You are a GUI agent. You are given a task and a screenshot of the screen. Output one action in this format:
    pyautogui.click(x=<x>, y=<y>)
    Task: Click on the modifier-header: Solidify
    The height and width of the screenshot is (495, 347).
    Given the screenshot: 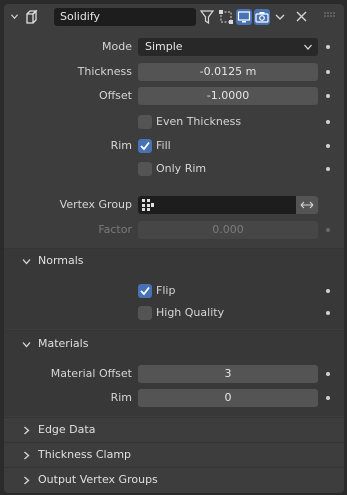 What is the action you would take?
    pyautogui.click(x=174, y=17)
    